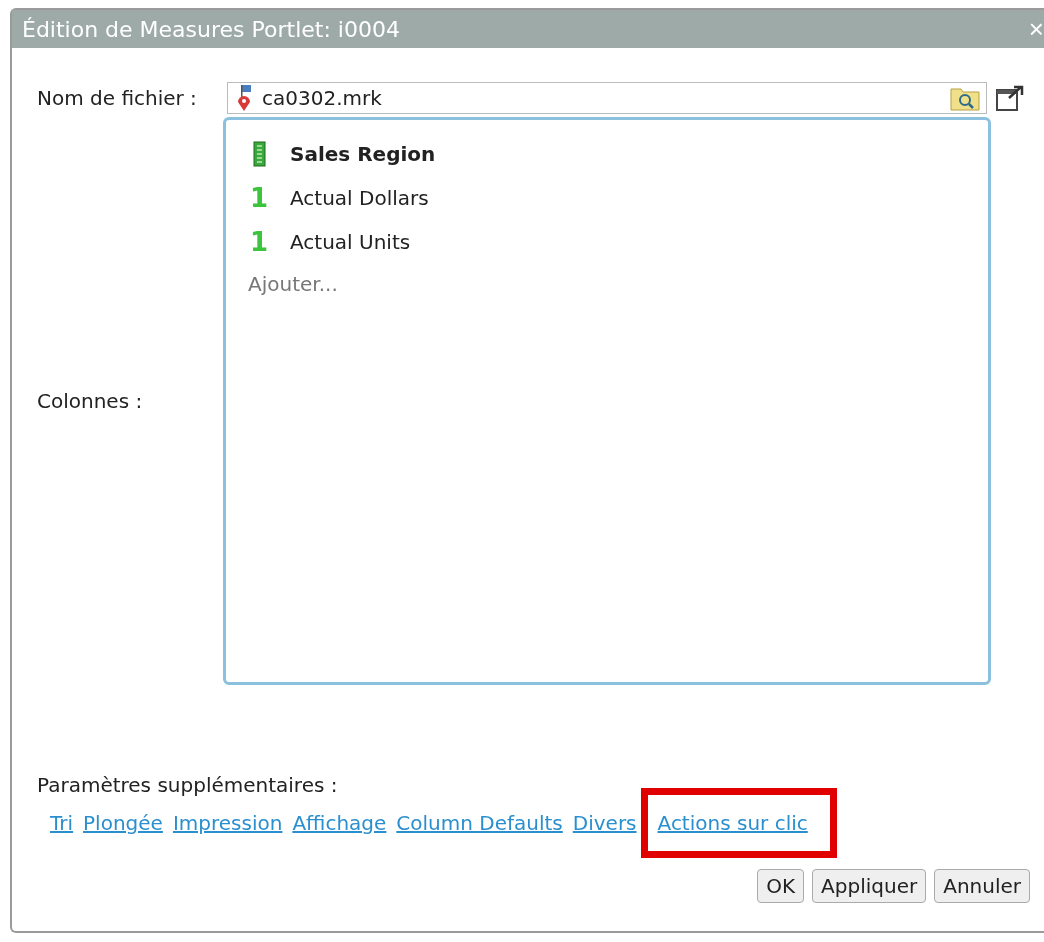 The image size is (1044, 942). I want to click on file-name-field: ca0302.mrk, so click(607, 98).